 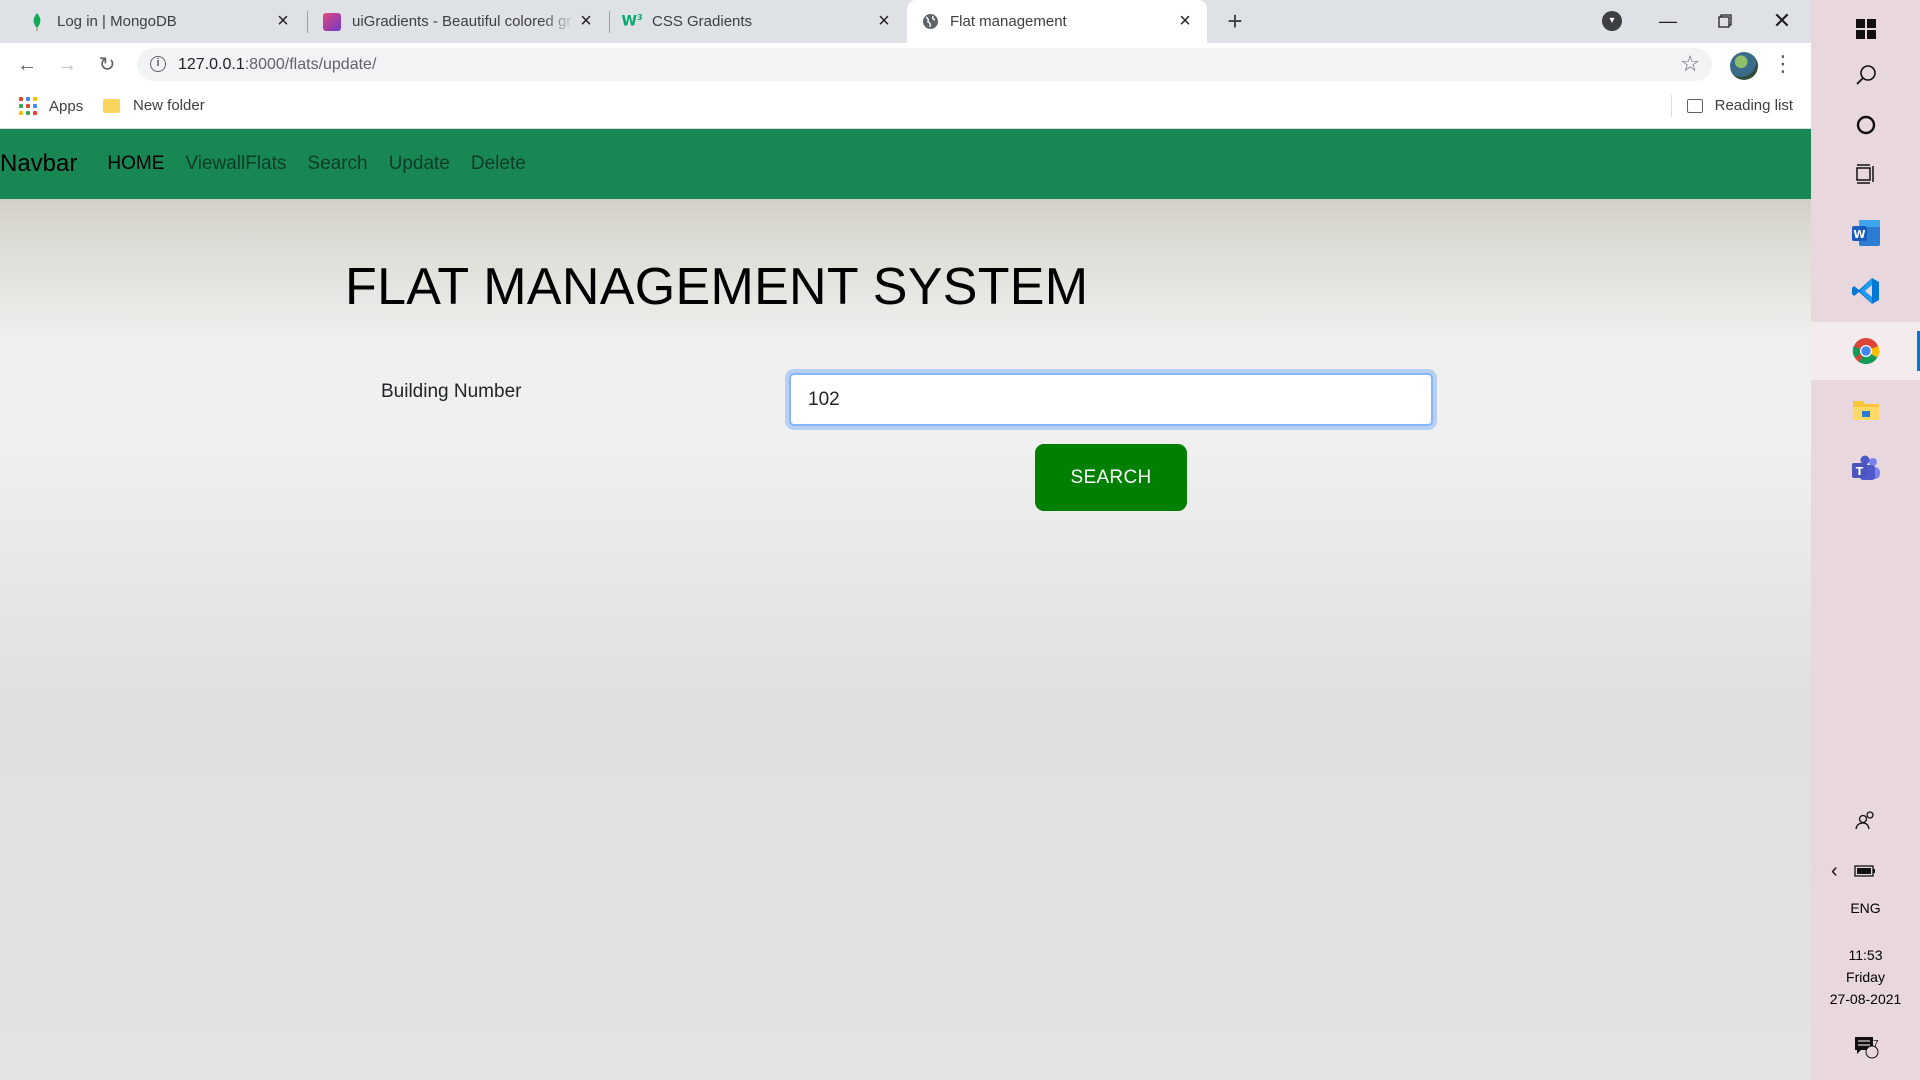 I want to click on bookmark-label: New folder, so click(x=169, y=105).